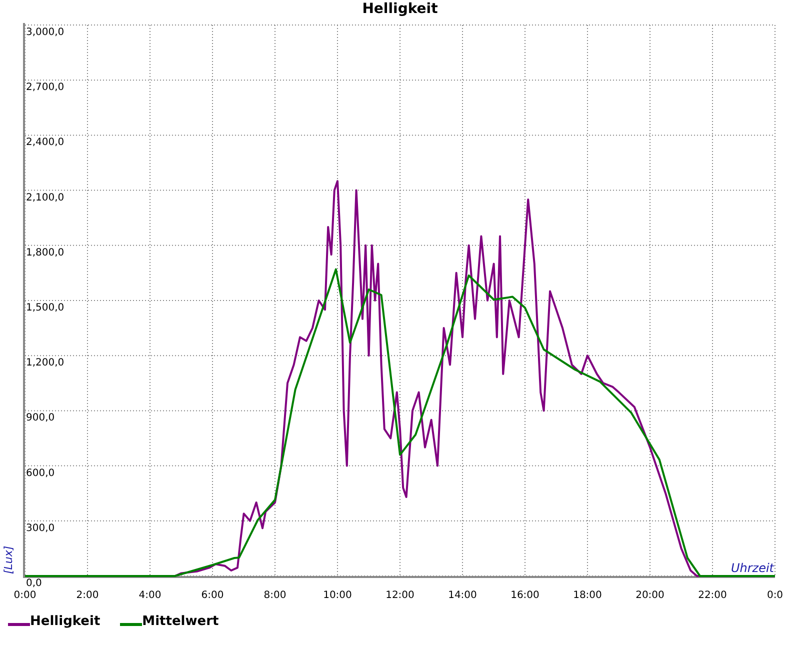 The width and height of the screenshot is (800, 650). What do you see at coordinates (8, 560) in the screenshot?
I see `y-axis-title: [Lux]` at bounding box center [8, 560].